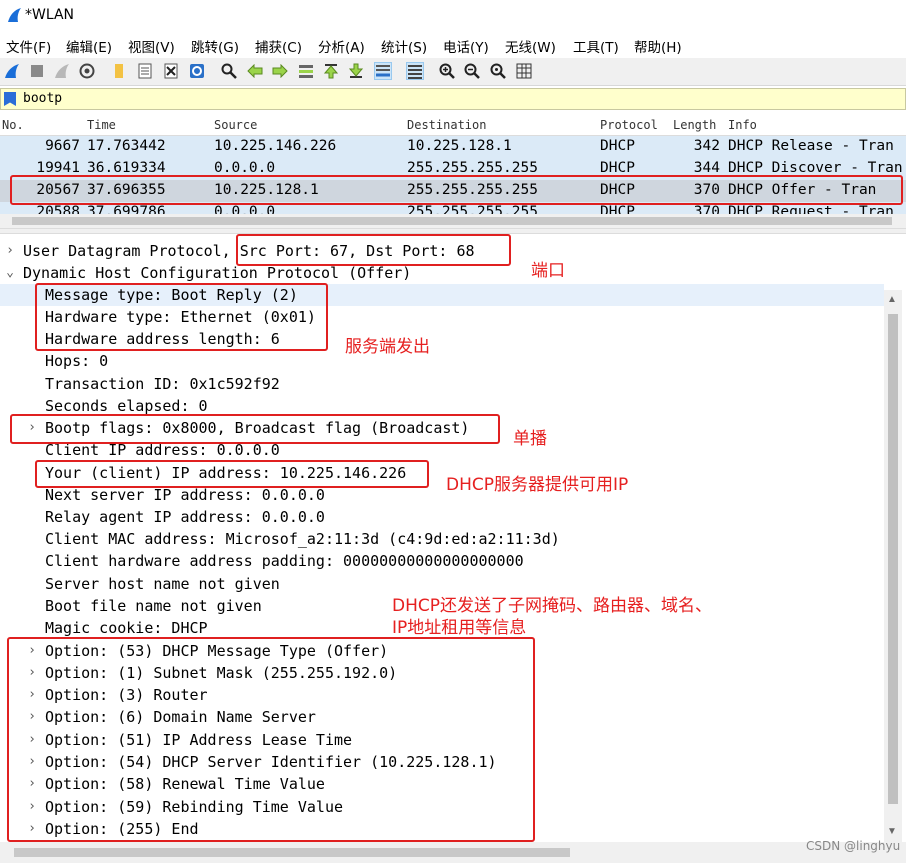 This screenshot has width=906, height=863. I want to click on shark-start-icon, so click(12, 71).